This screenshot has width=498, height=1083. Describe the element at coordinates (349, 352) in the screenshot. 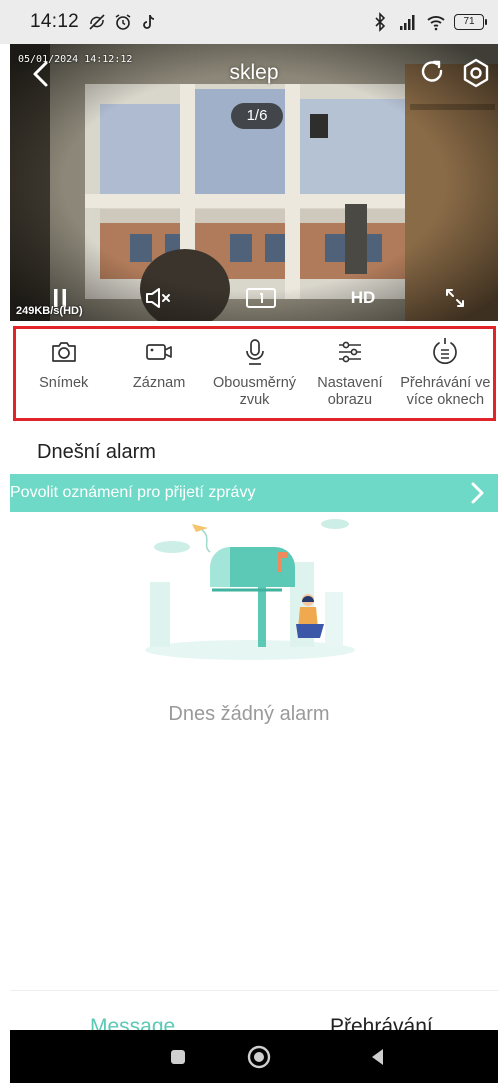

I see `sliders-icon` at that location.